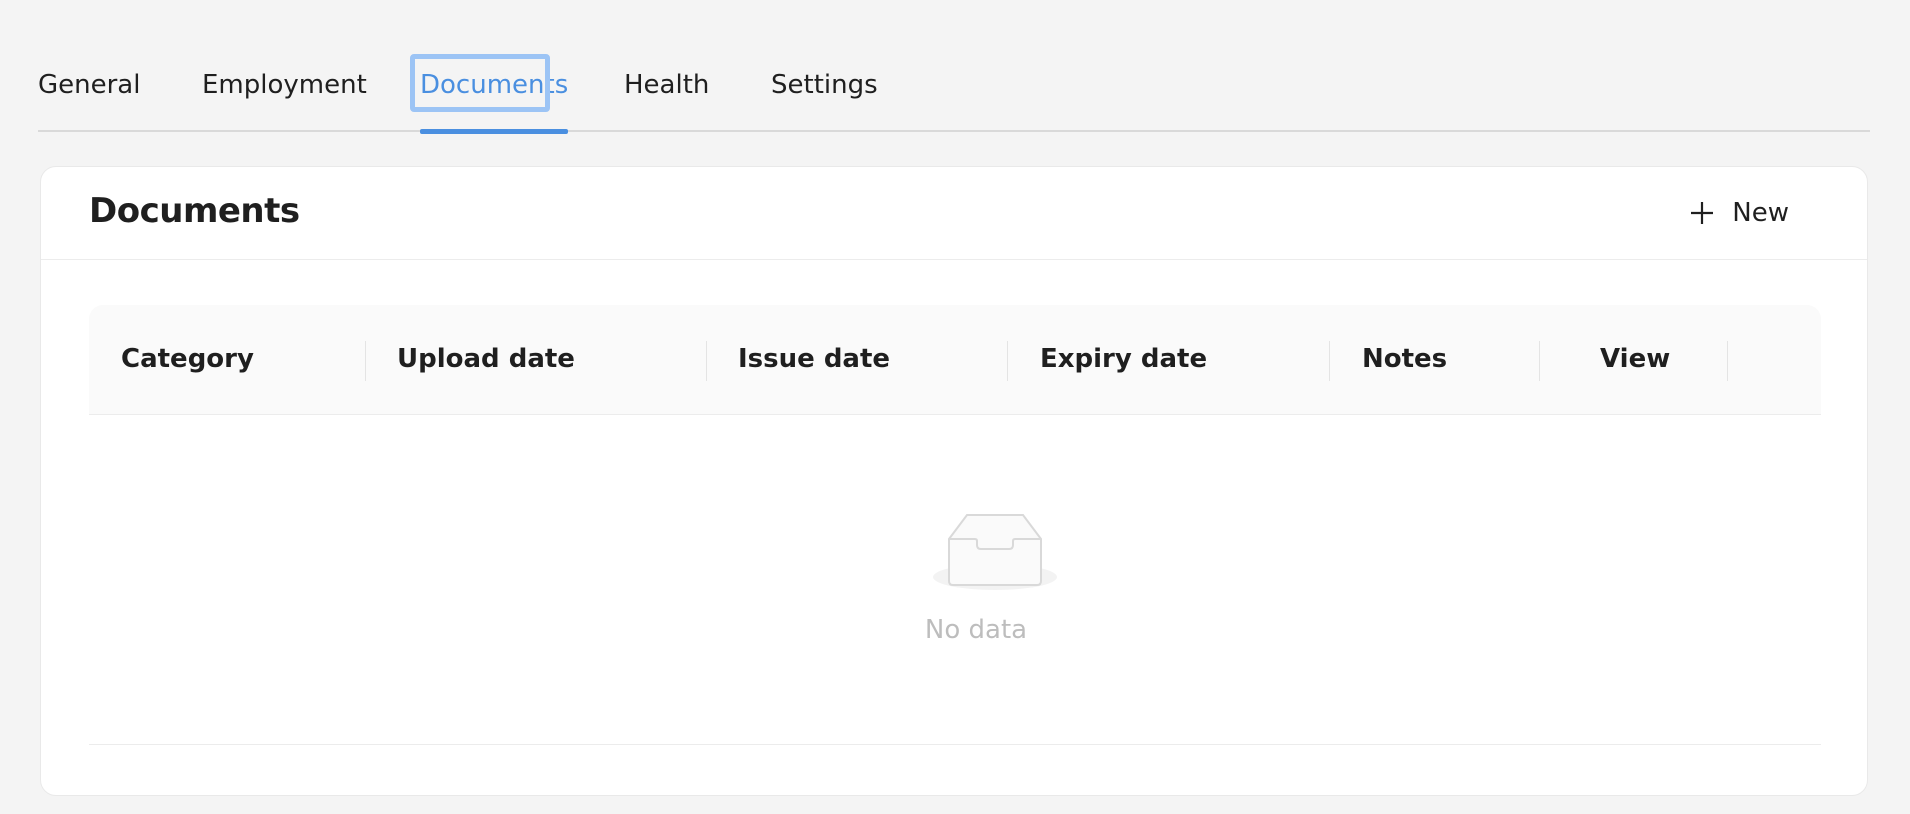 The width and height of the screenshot is (1910, 814). What do you see at coordinates (486, 359) in the screenshot?
I see `column-header-upload-date: Upload date` at bounding box center [486, 359].